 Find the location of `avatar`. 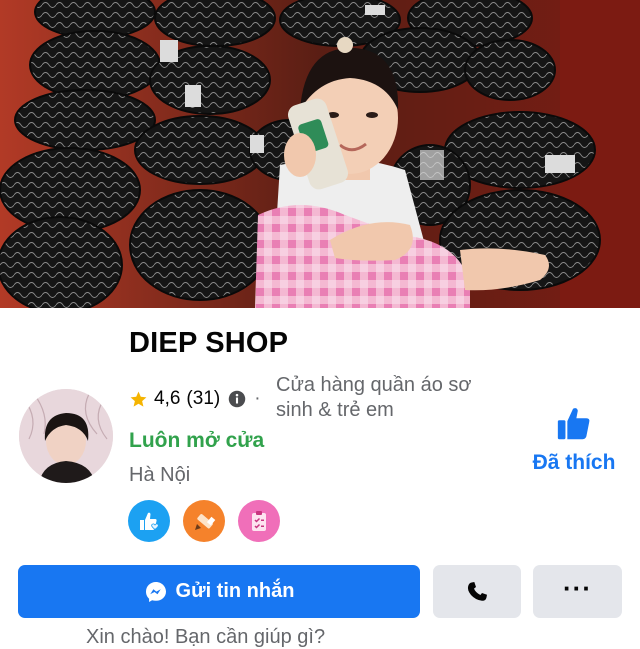

avatar is located at coordinates (66, 436).